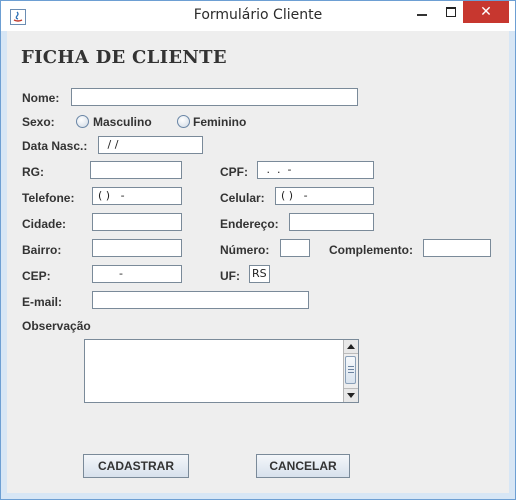 This screenshot has width=516, height=500. Describe the element at coordinates (38, 122) in the screenshot. I see `sexo-label: Sexo:` at that location.